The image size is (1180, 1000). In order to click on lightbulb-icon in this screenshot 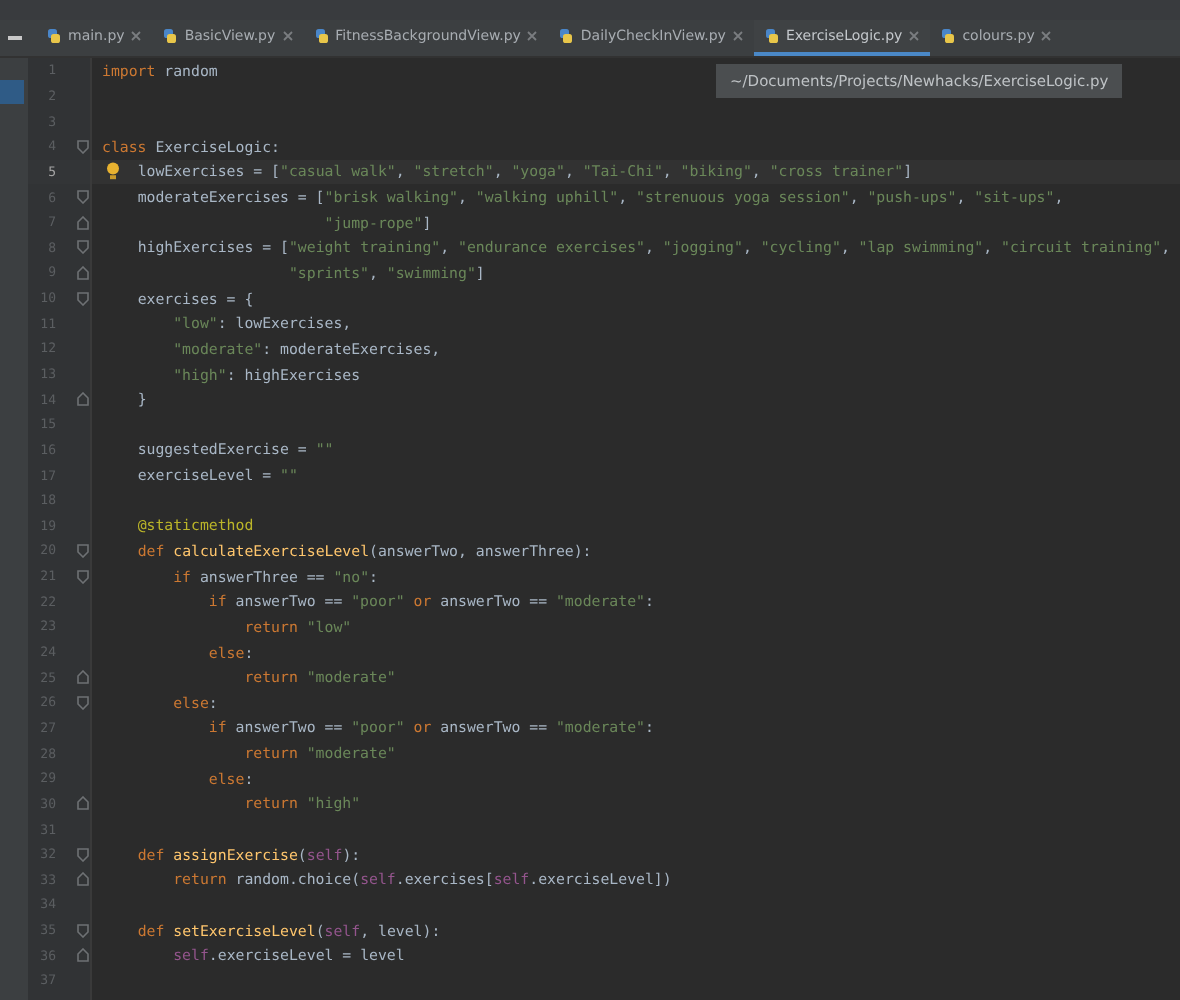, I will do `click(113, 170)`.